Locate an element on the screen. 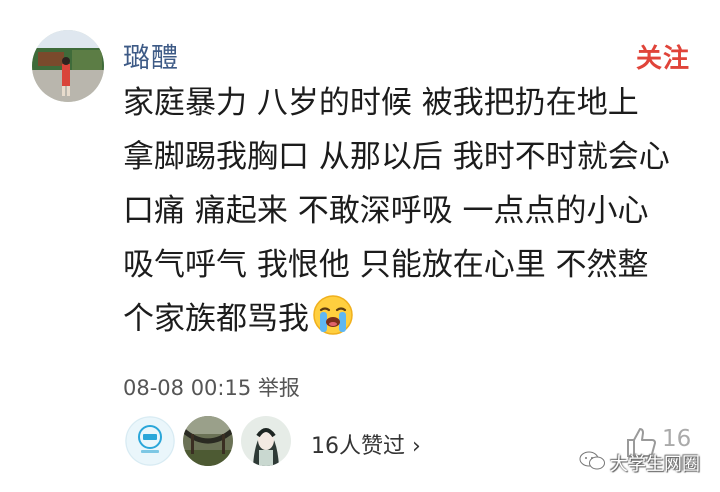 The width and height of the screenshot is (720, 492). post-line: 口痛 痛起来 不敢深呼吸 一点点的小心 is located at coordinates (386, 211).